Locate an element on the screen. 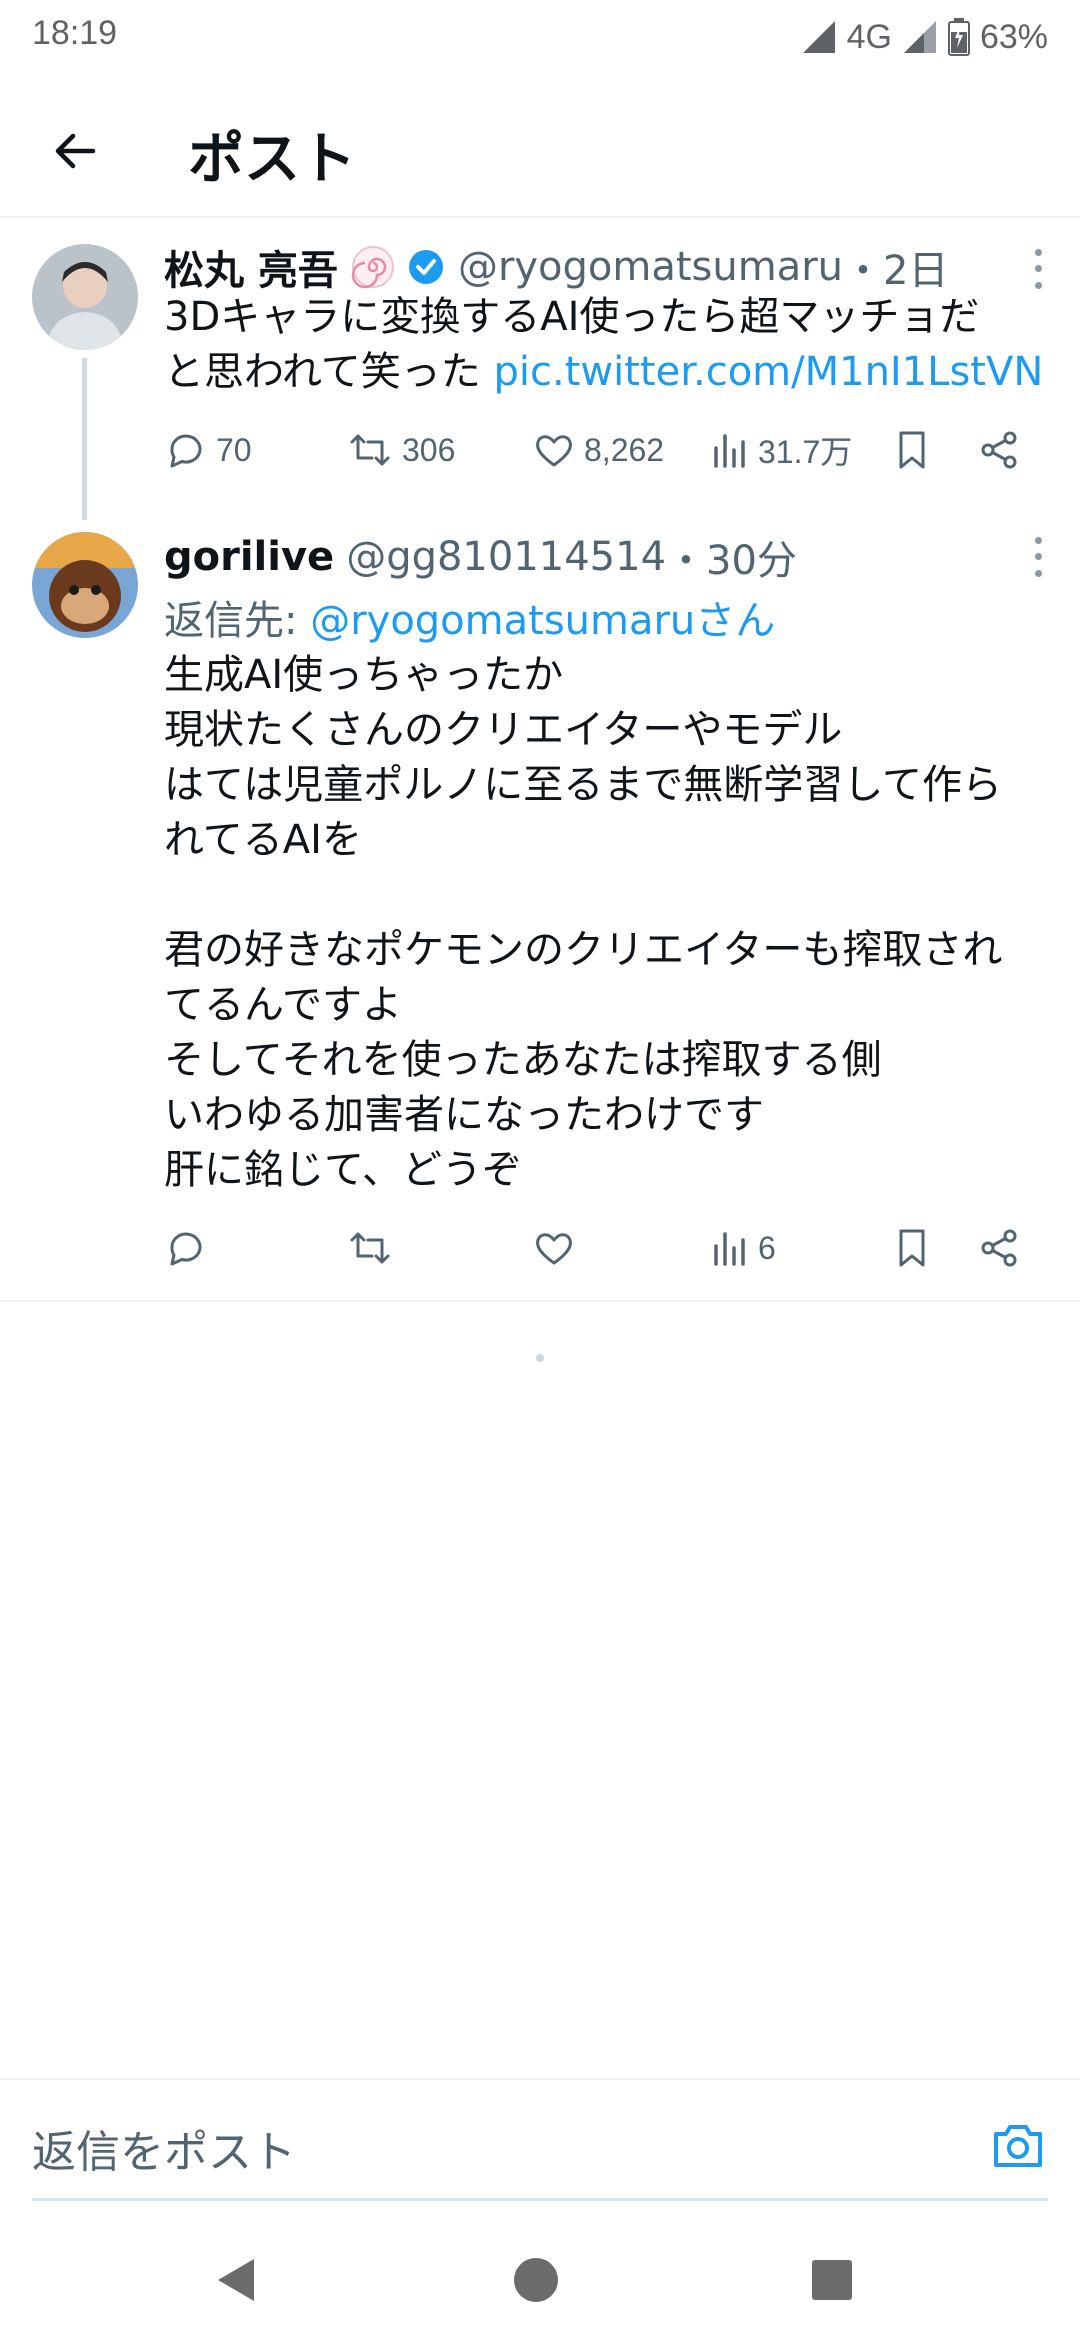 Image resolution: width=1080 pixels, height=2340 pixels. signal-icon-secondary is located at coordinates (919, 37).